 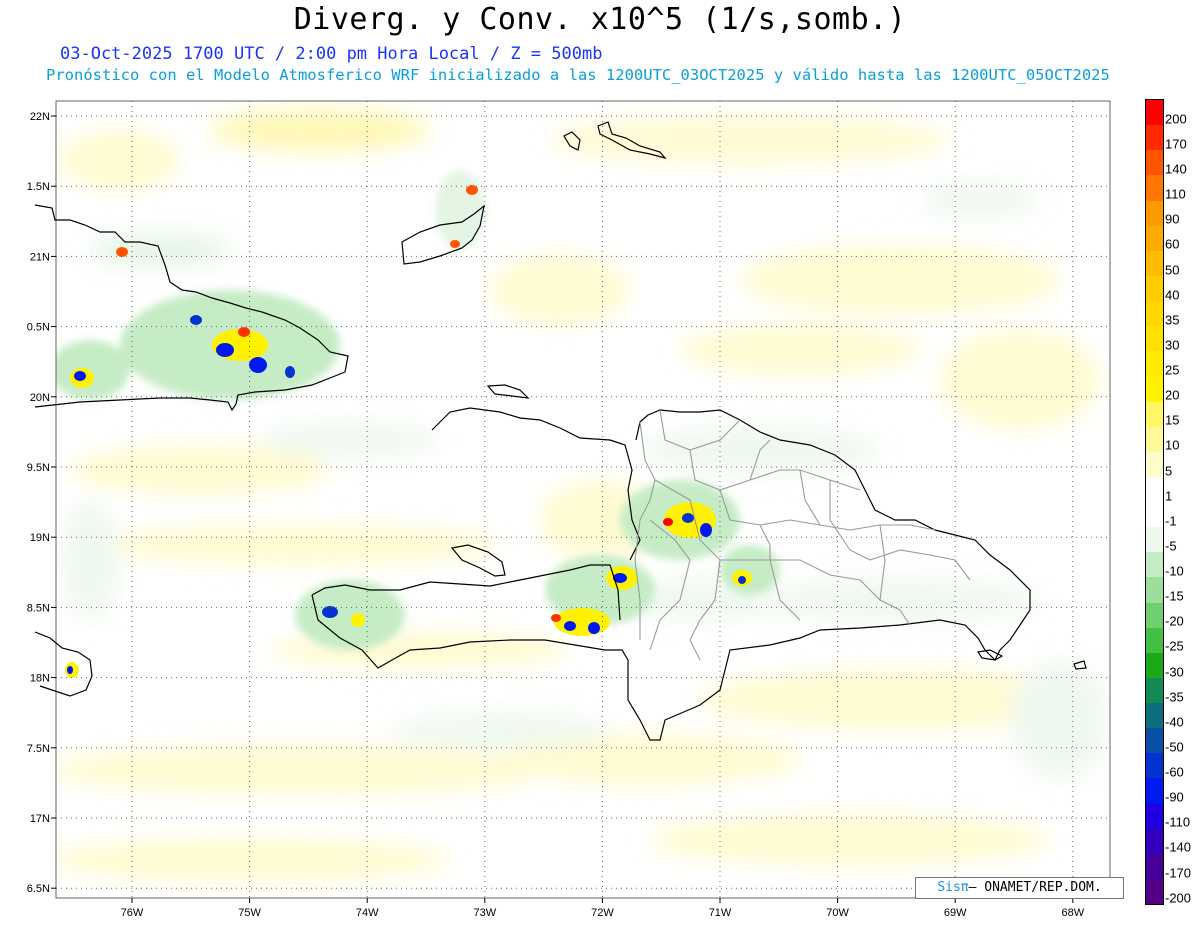 I want to click on colorbar-label: 110, so click(x=1175, y=194).